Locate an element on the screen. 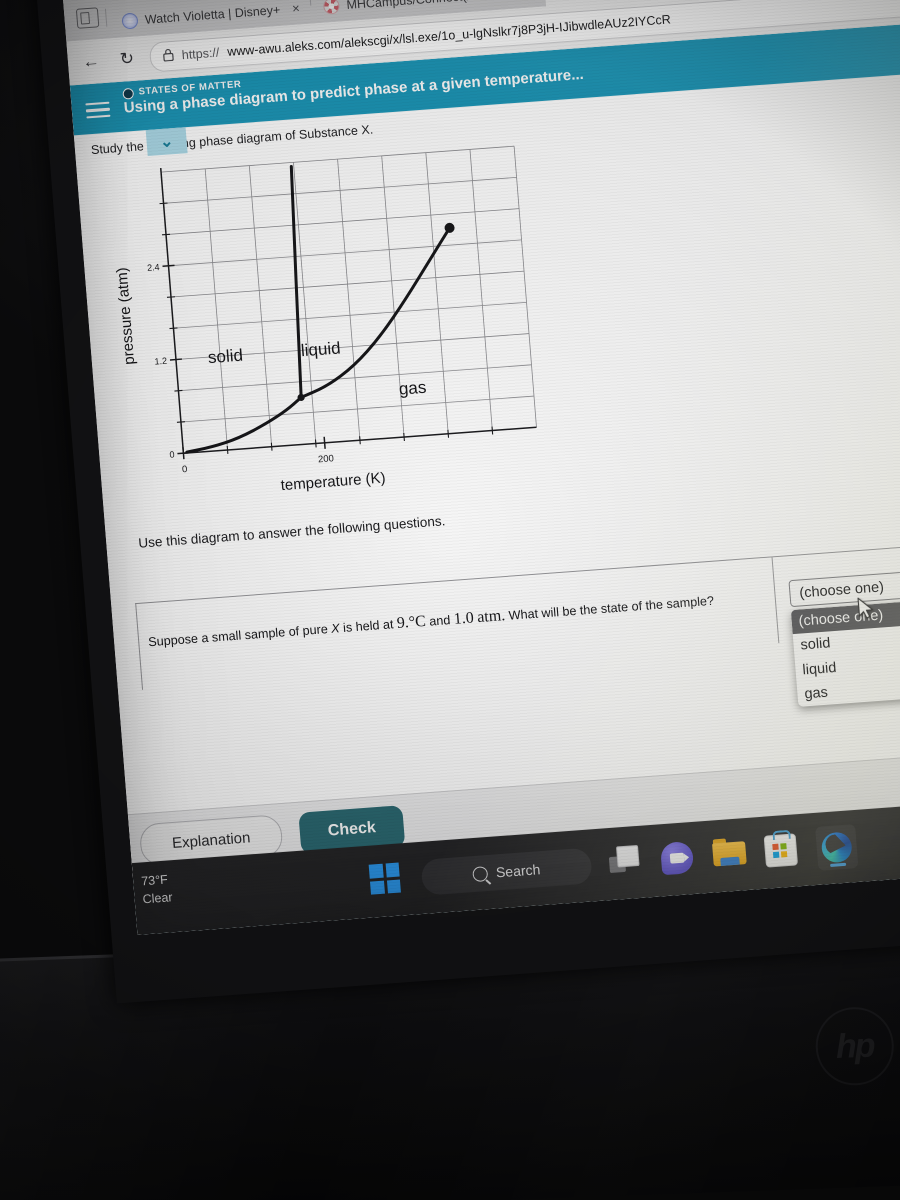 This screenshot has height=1200, width=900. search-button: Search is located at coordinates (506, 871).